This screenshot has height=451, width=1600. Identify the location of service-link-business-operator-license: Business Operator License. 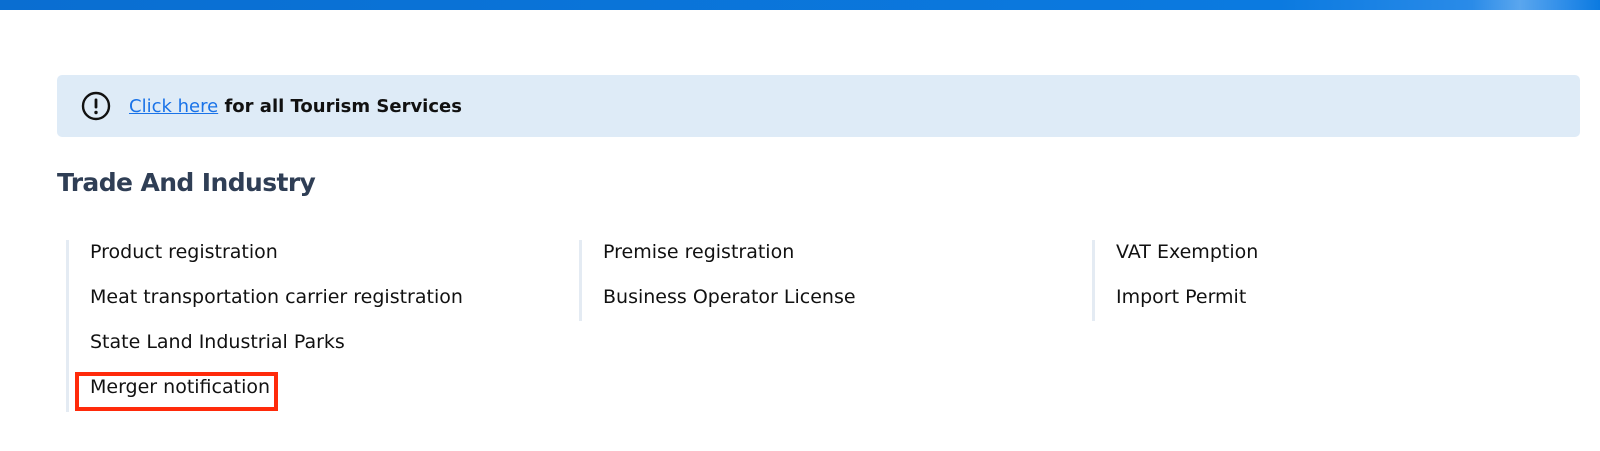
(729, 297).